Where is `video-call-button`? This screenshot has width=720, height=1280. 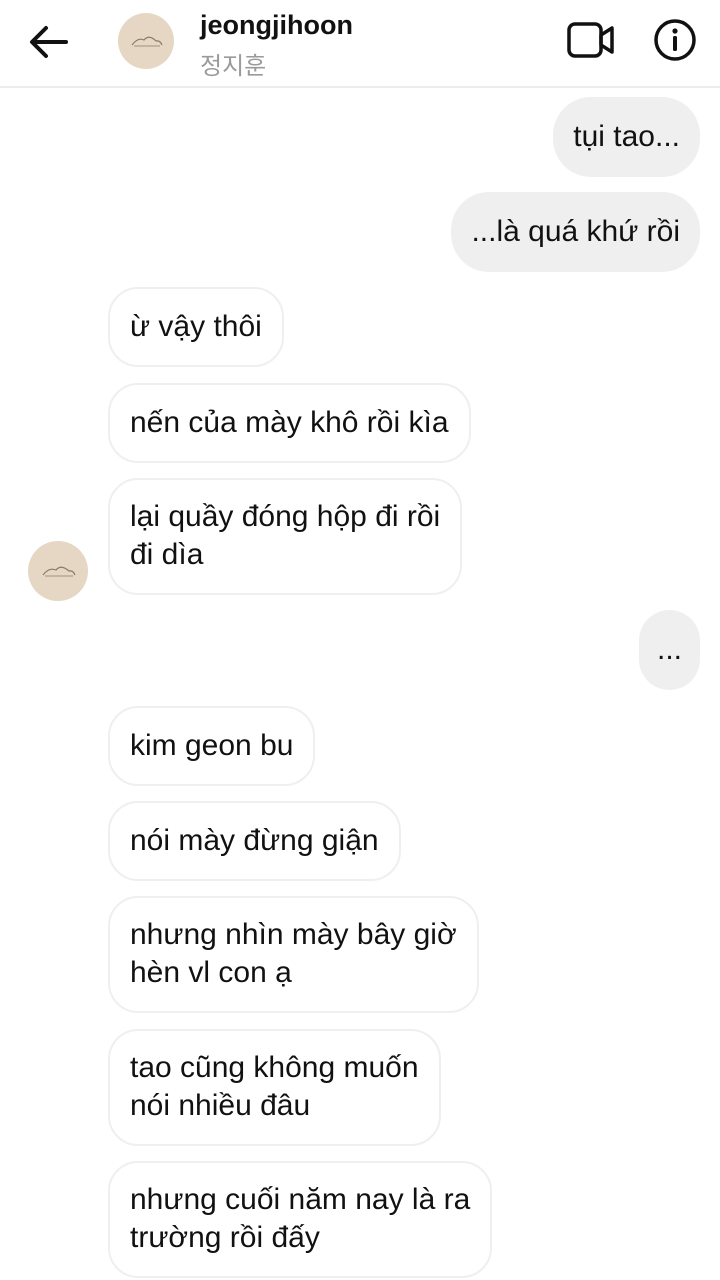
video-call-button is located at coordinates (591, 40).